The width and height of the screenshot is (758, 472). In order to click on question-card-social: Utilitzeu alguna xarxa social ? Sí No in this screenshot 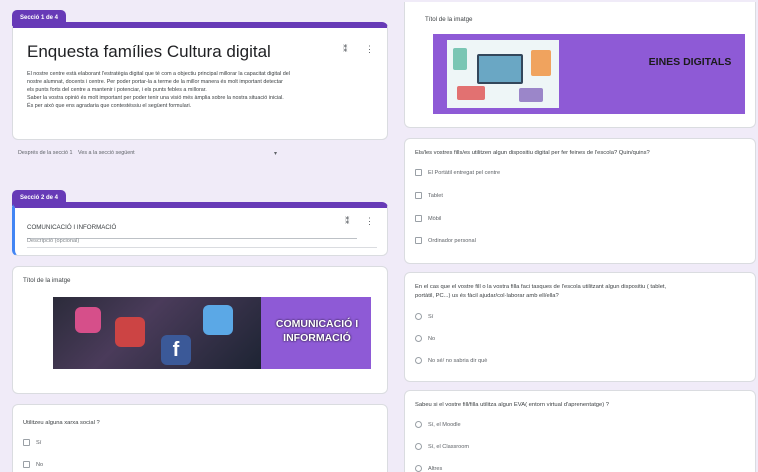, I will do `click(200, 438)`.